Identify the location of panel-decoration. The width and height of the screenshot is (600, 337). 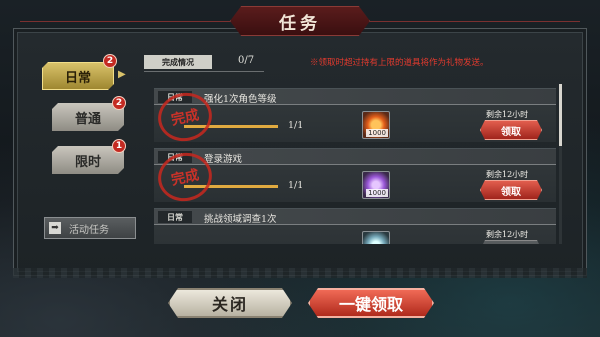
(300, 273).